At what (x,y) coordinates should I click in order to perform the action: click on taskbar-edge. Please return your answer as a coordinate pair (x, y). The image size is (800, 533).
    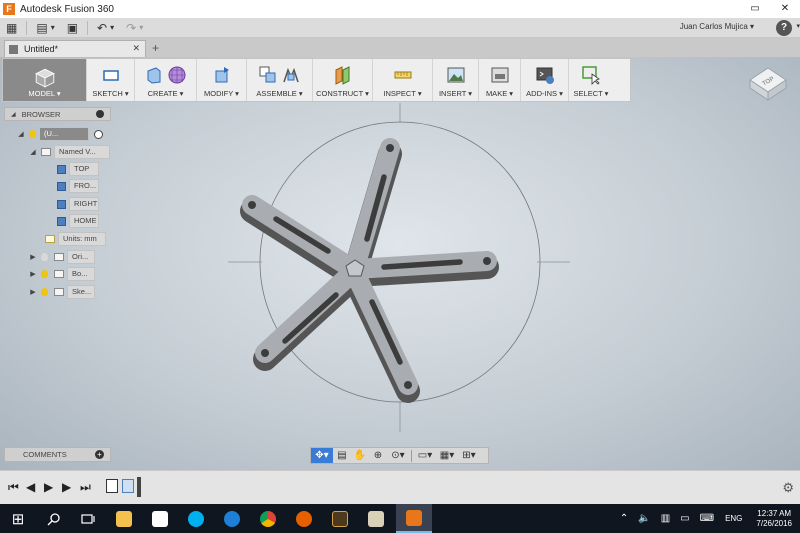
    Looking at the image, I should click on (232, 518).